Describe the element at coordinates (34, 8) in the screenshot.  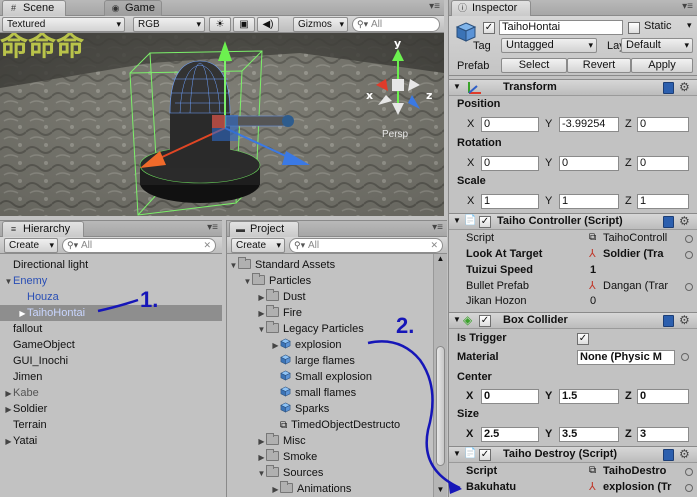
I see `tab-scene: # Scene` at that location.